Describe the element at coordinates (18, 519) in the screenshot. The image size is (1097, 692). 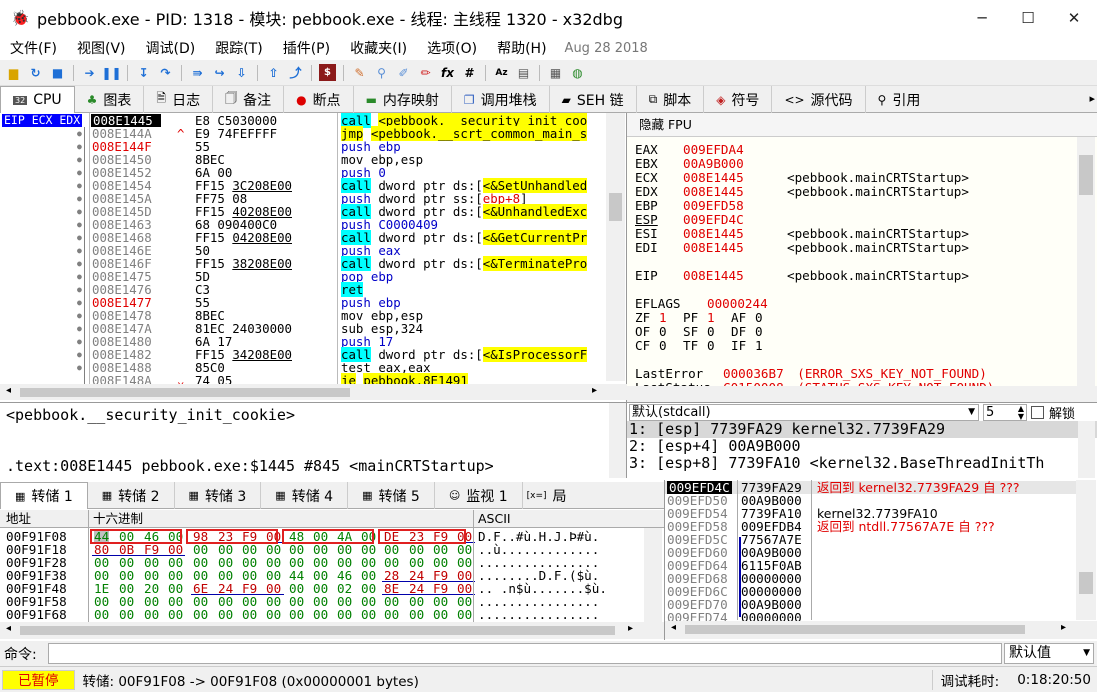
I see `column-address: 地址` at that location.